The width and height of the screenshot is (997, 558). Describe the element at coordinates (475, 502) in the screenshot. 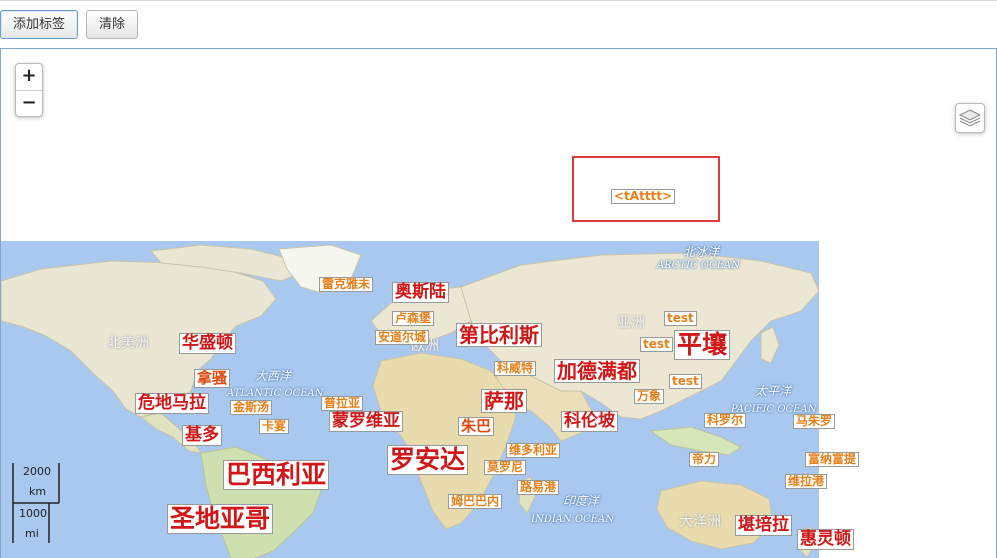

I see `map-tag: 姆巴巴内` at that location.